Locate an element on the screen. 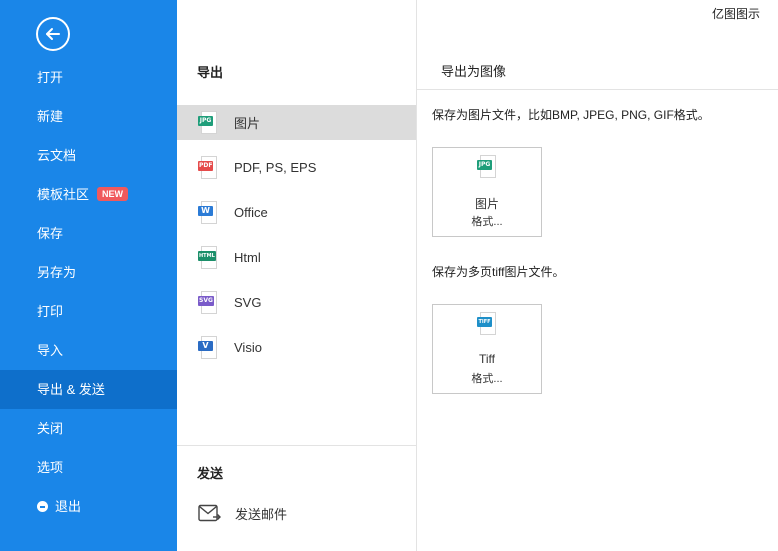 This screenshot has height=551, width=778. back-button is located at coordinates (53, 34).